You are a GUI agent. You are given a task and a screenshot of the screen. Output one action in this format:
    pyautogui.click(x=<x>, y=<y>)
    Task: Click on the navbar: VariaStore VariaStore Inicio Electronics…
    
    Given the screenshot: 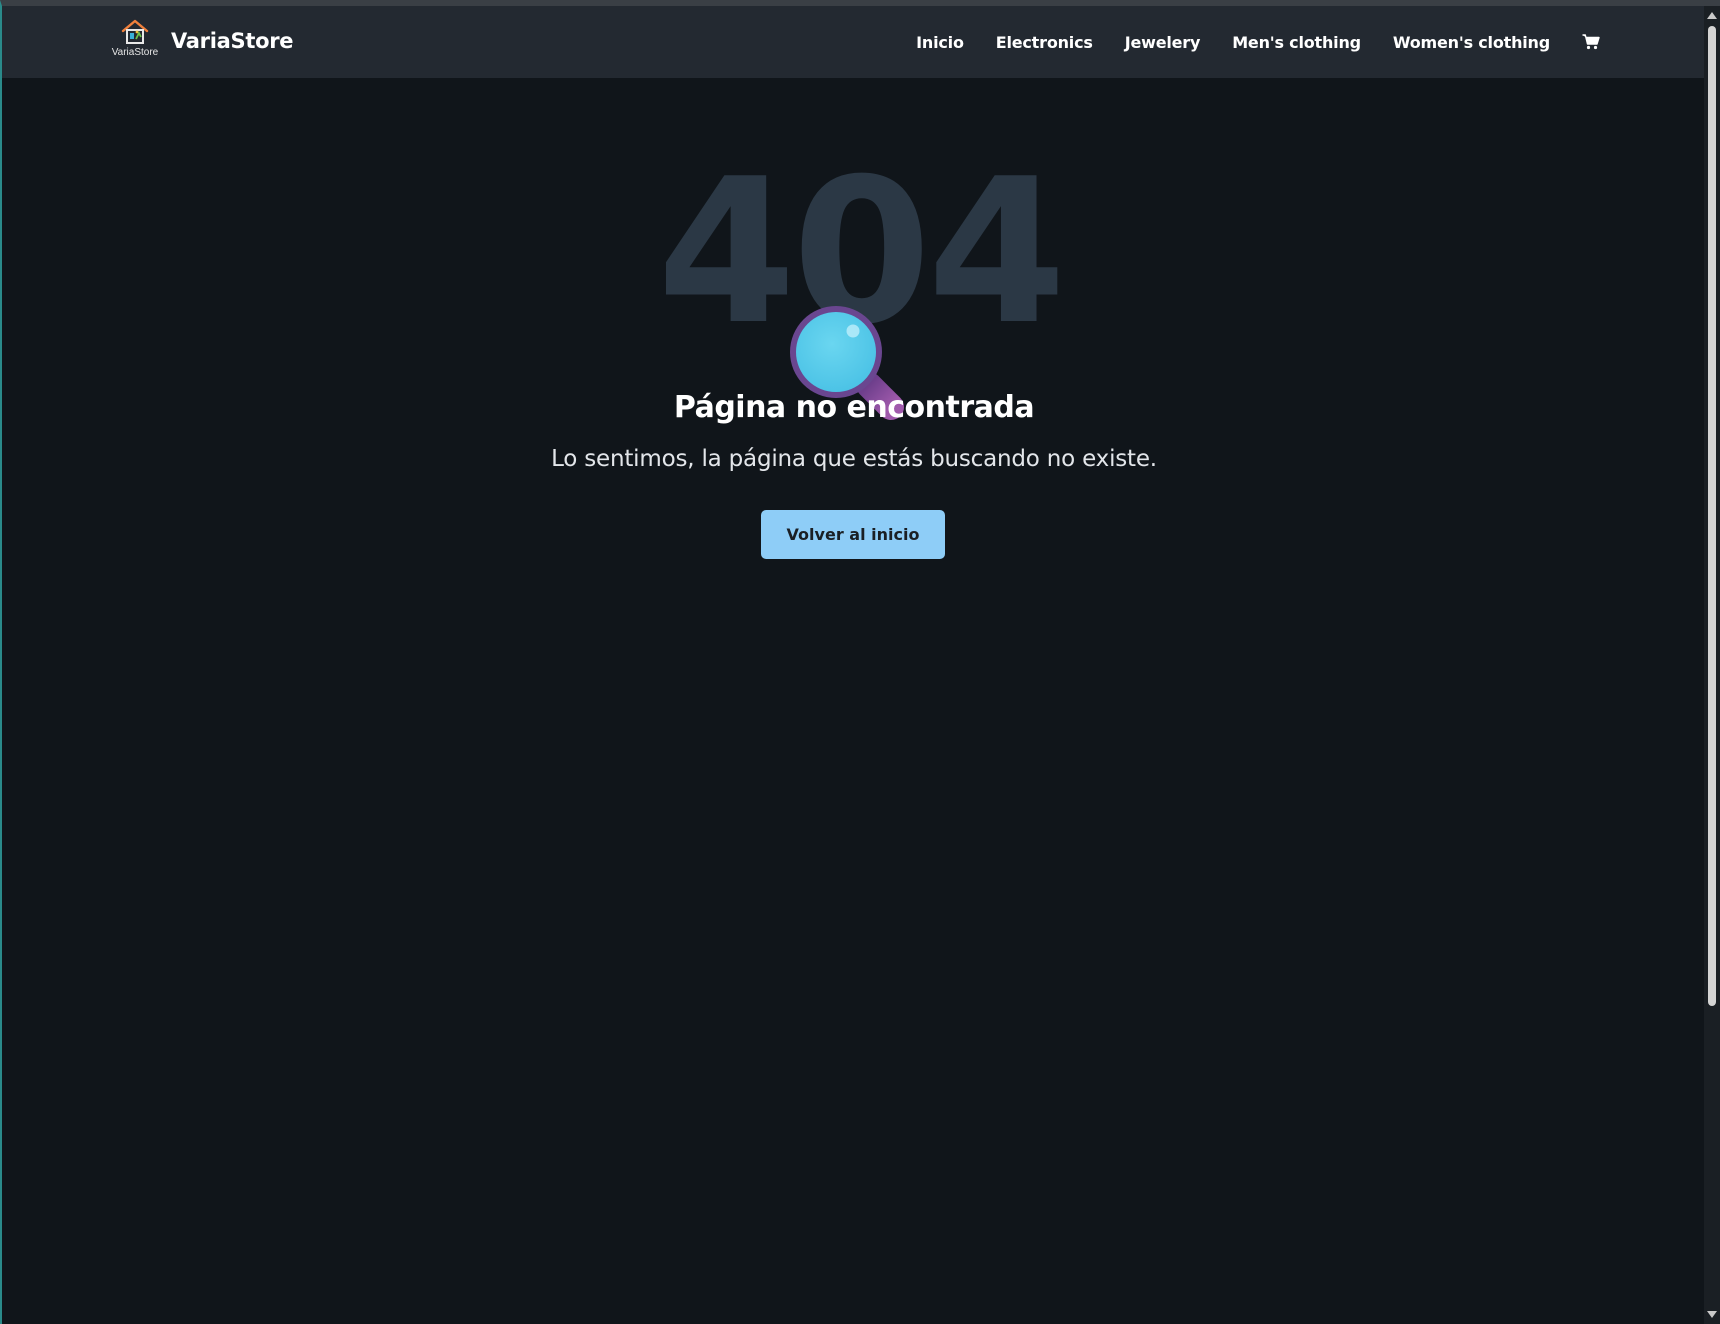 What is the action you would take?
    pyautogui.click(x=854, y=42)
    